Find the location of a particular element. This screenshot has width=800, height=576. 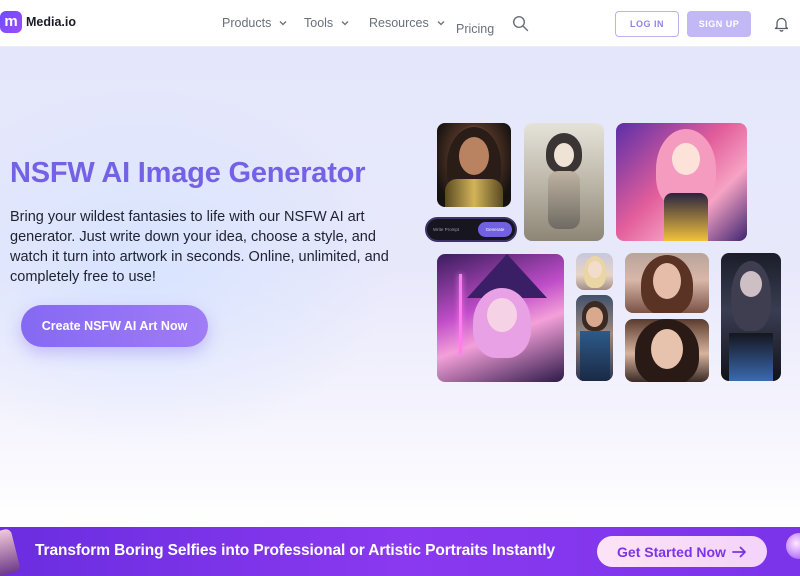

sample-image-dark-fantasy is located at coordinates (751, 317).